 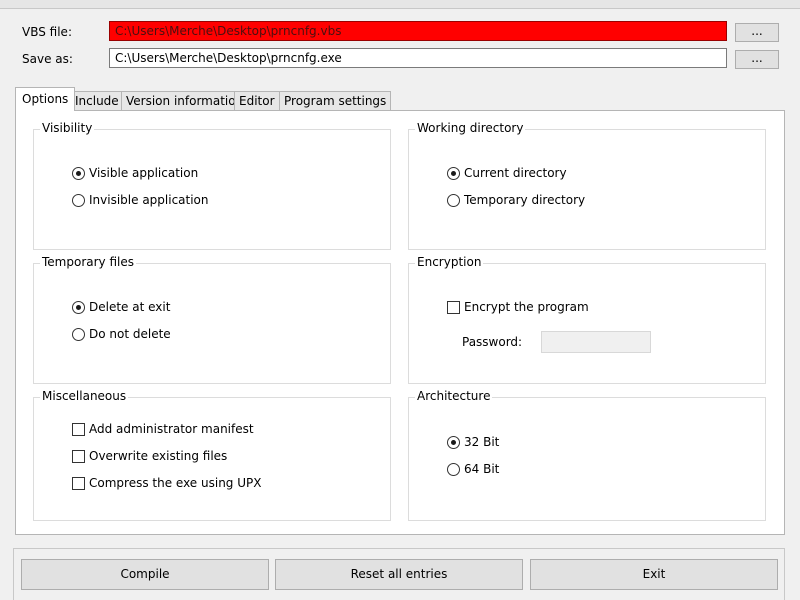 What do you see at coordinates (257, 100) in the screenshot?
I see `tab-editor: Editor` at bounding box center [257, 100].